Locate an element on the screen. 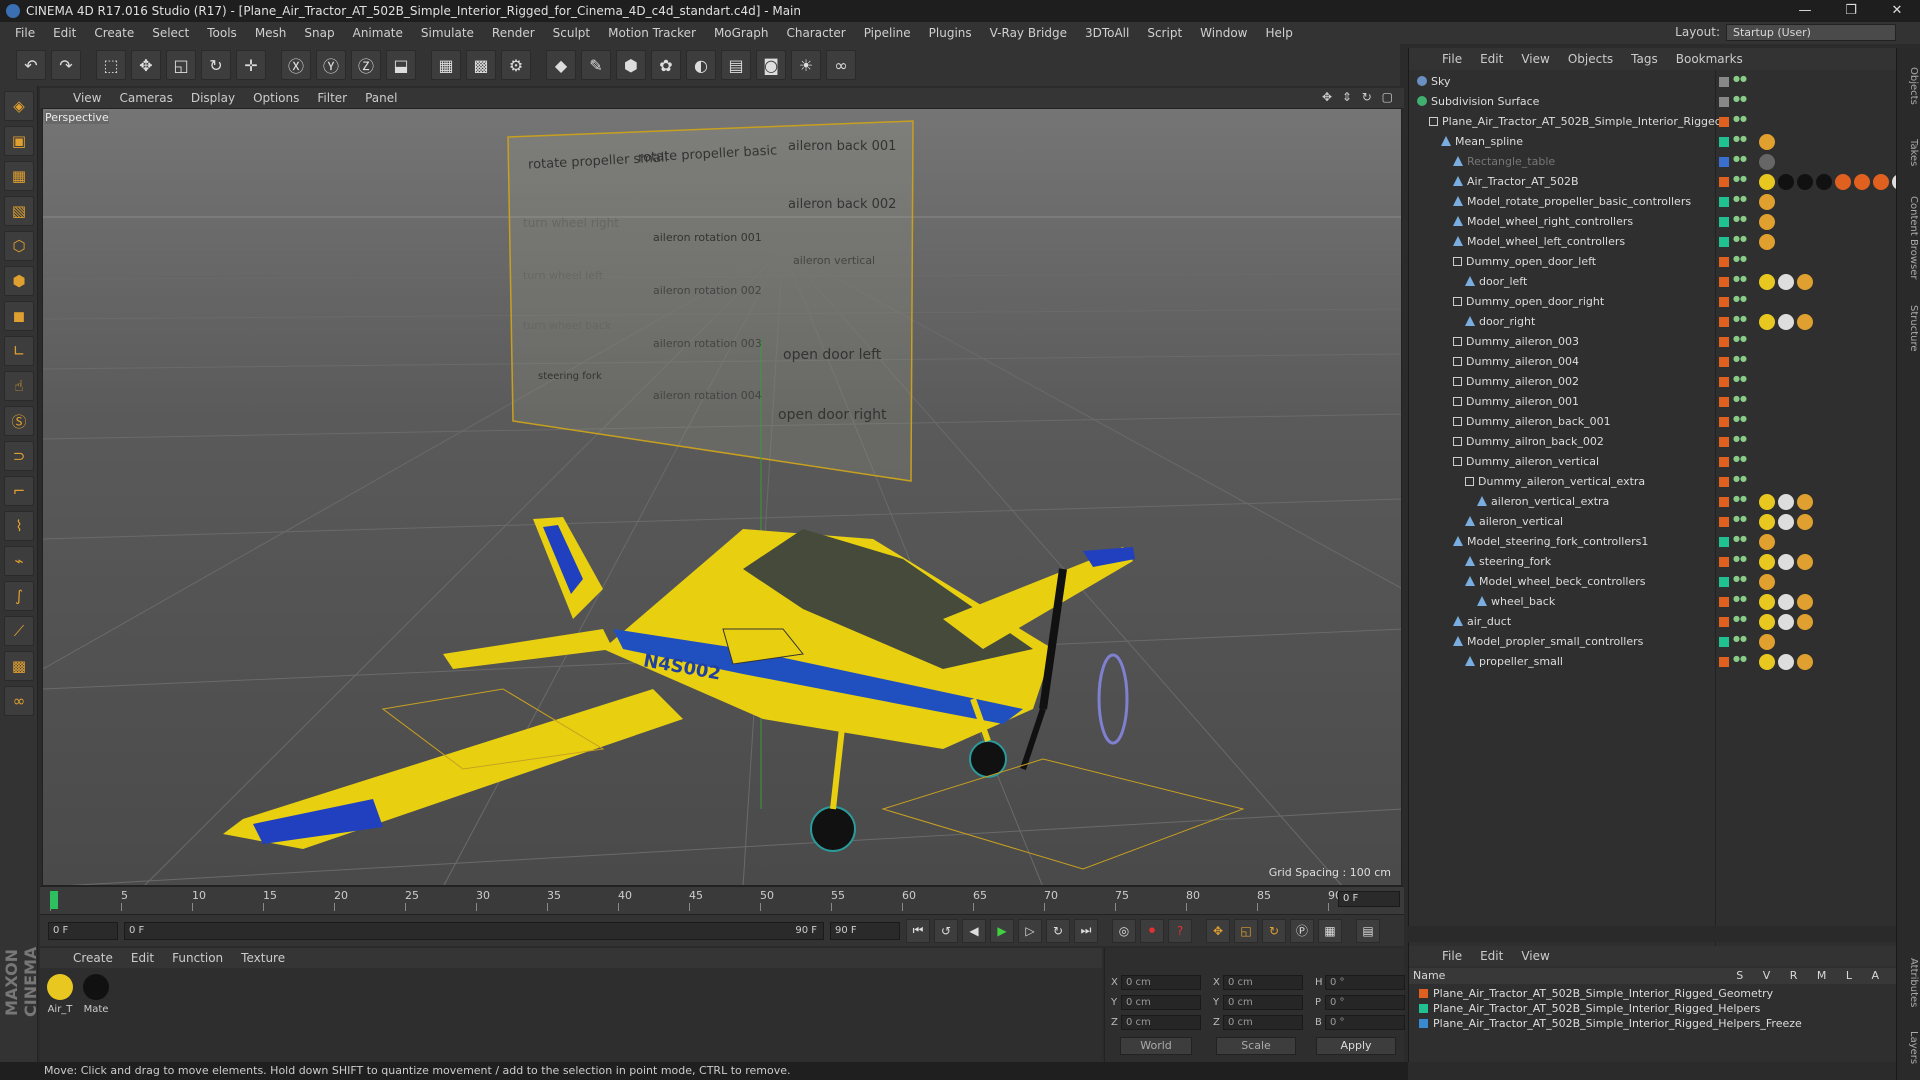  material-menu-edit: Edit is located at coordinates (142, 958).